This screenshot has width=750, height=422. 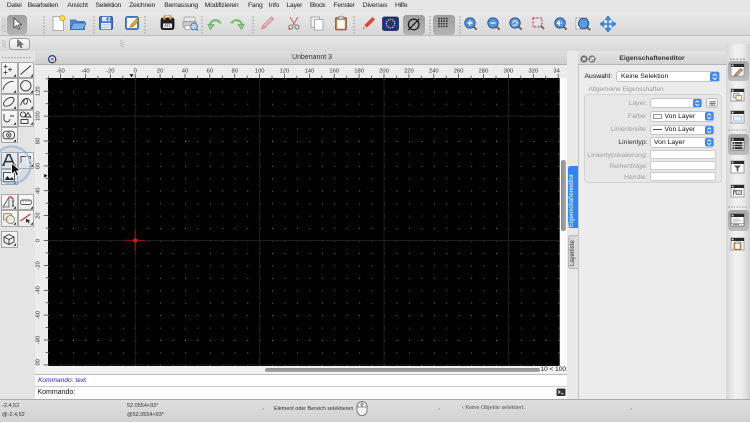 I want to click on svg-text: 280, so click(x=484, y=72).